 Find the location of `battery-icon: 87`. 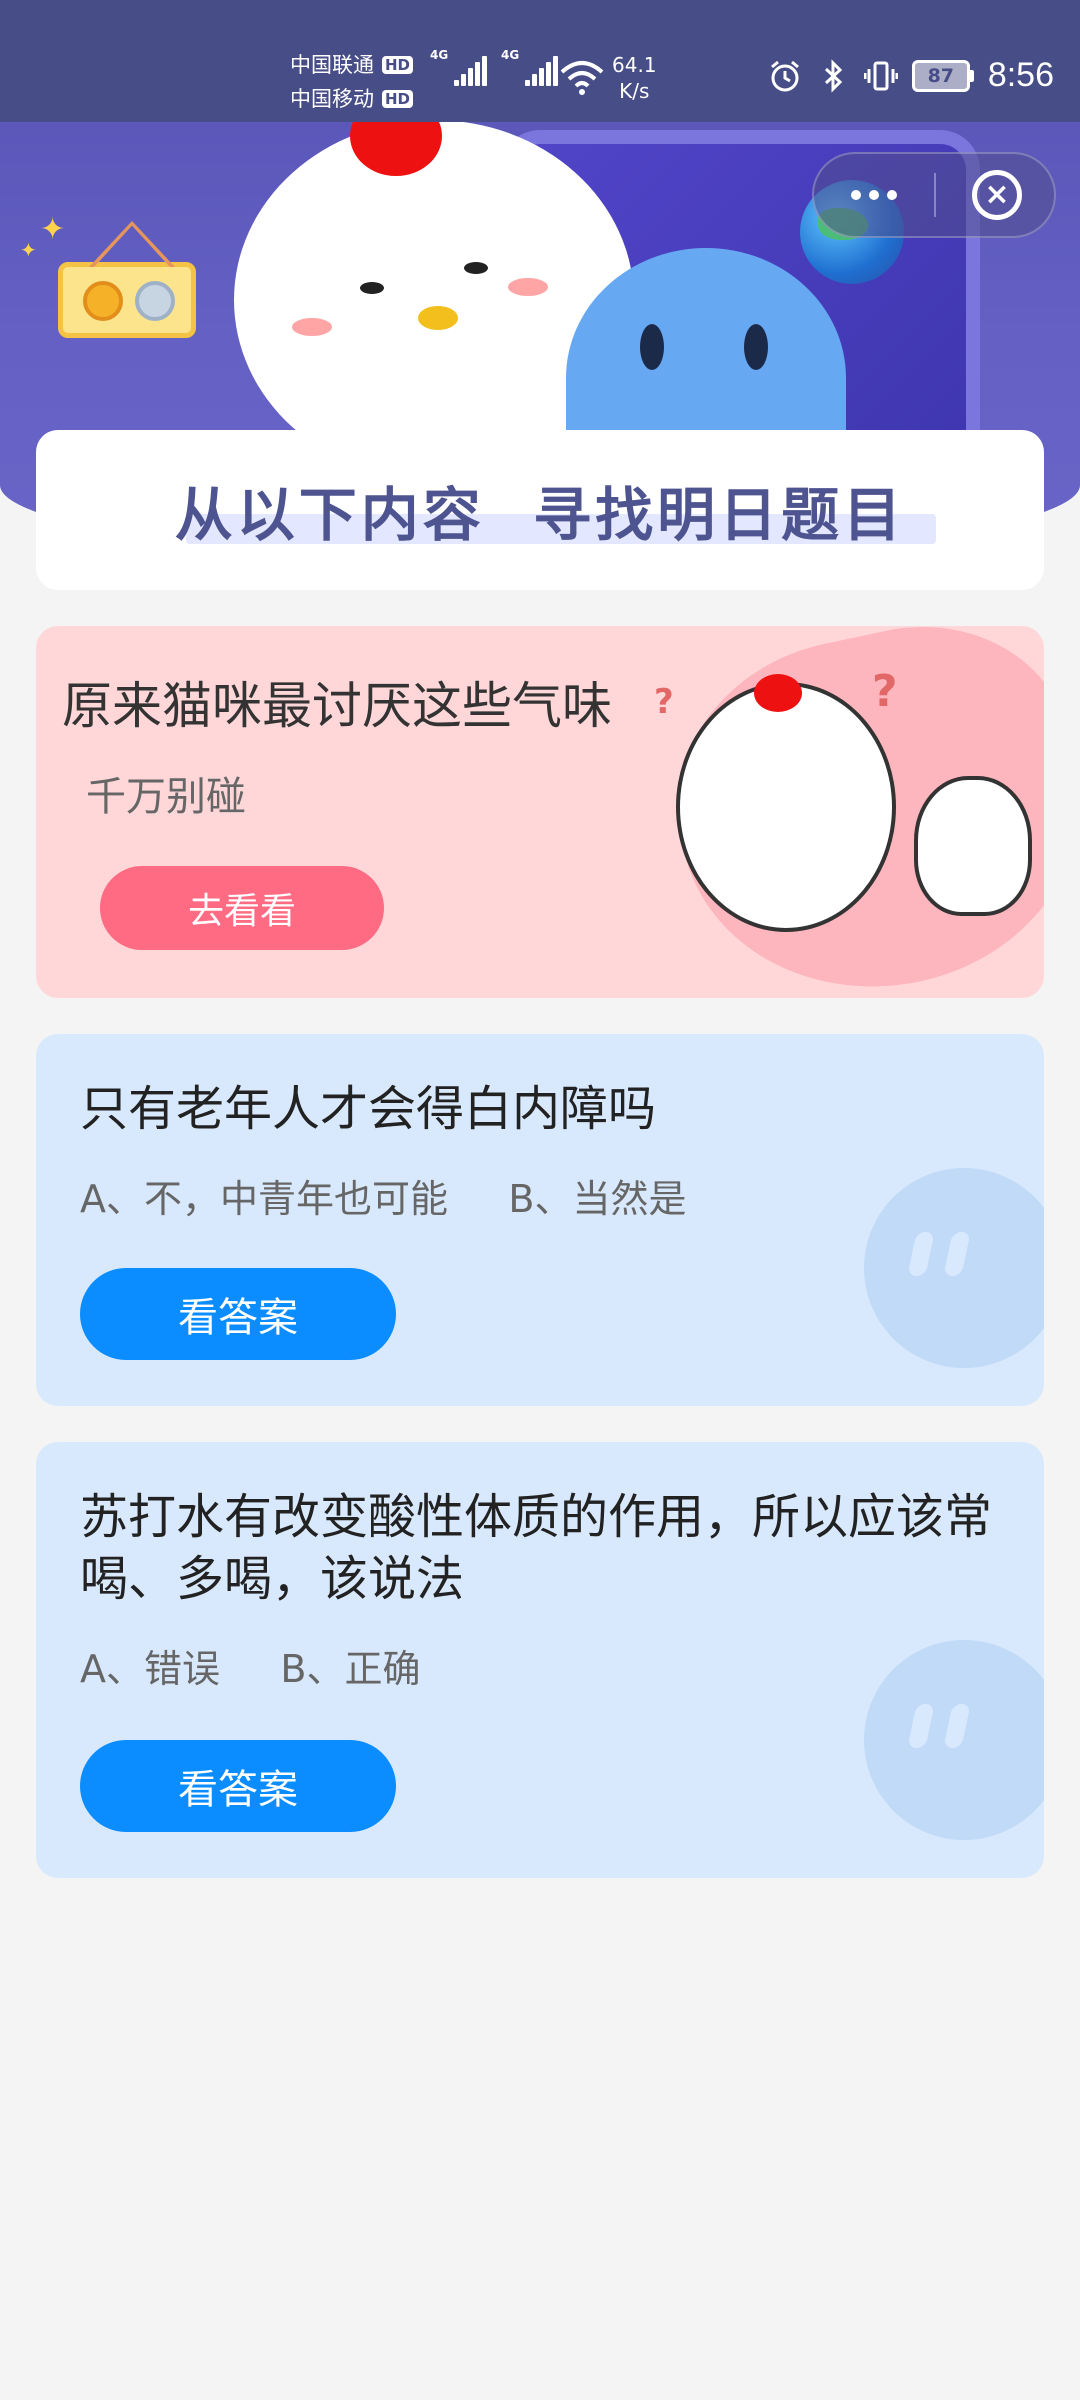

battery-icon: 87 is located at coordinates (942, 75).